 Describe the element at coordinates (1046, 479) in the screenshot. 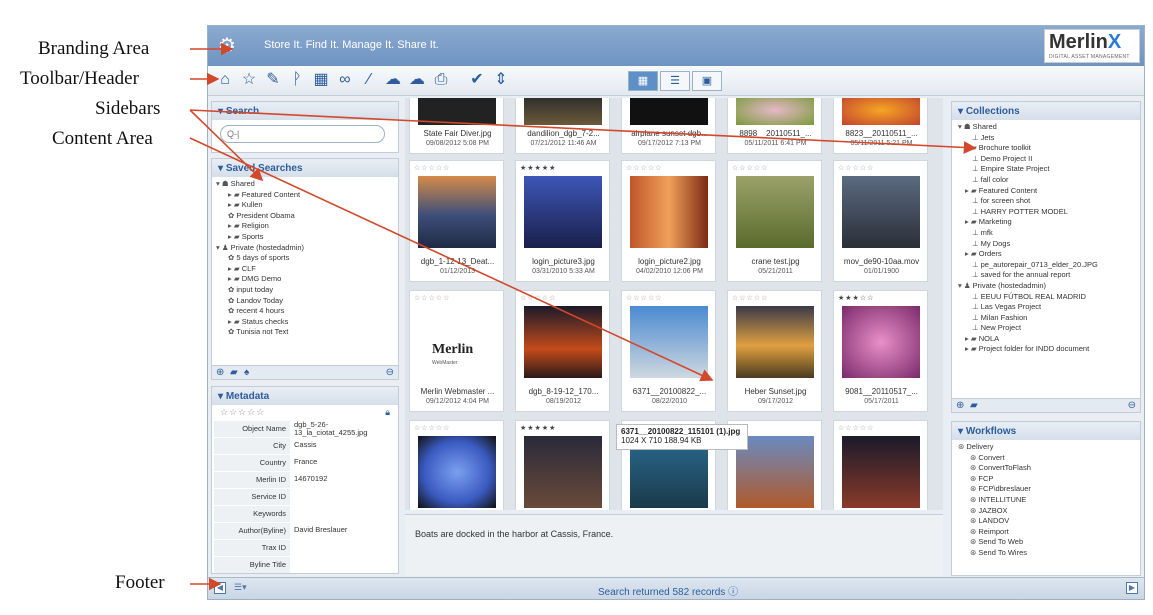

I see `workflow-item: ⊛ FCP` at that location.